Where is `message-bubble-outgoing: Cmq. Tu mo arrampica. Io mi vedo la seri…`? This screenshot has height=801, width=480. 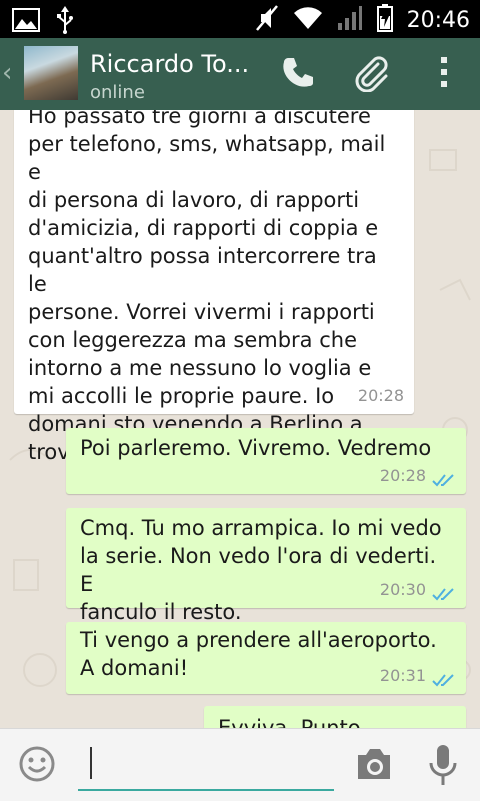
message-bubble-outgoing: Cmq. Tu mo arrampica. Io mi vedo la seri… is located at coordinates (266, 566).